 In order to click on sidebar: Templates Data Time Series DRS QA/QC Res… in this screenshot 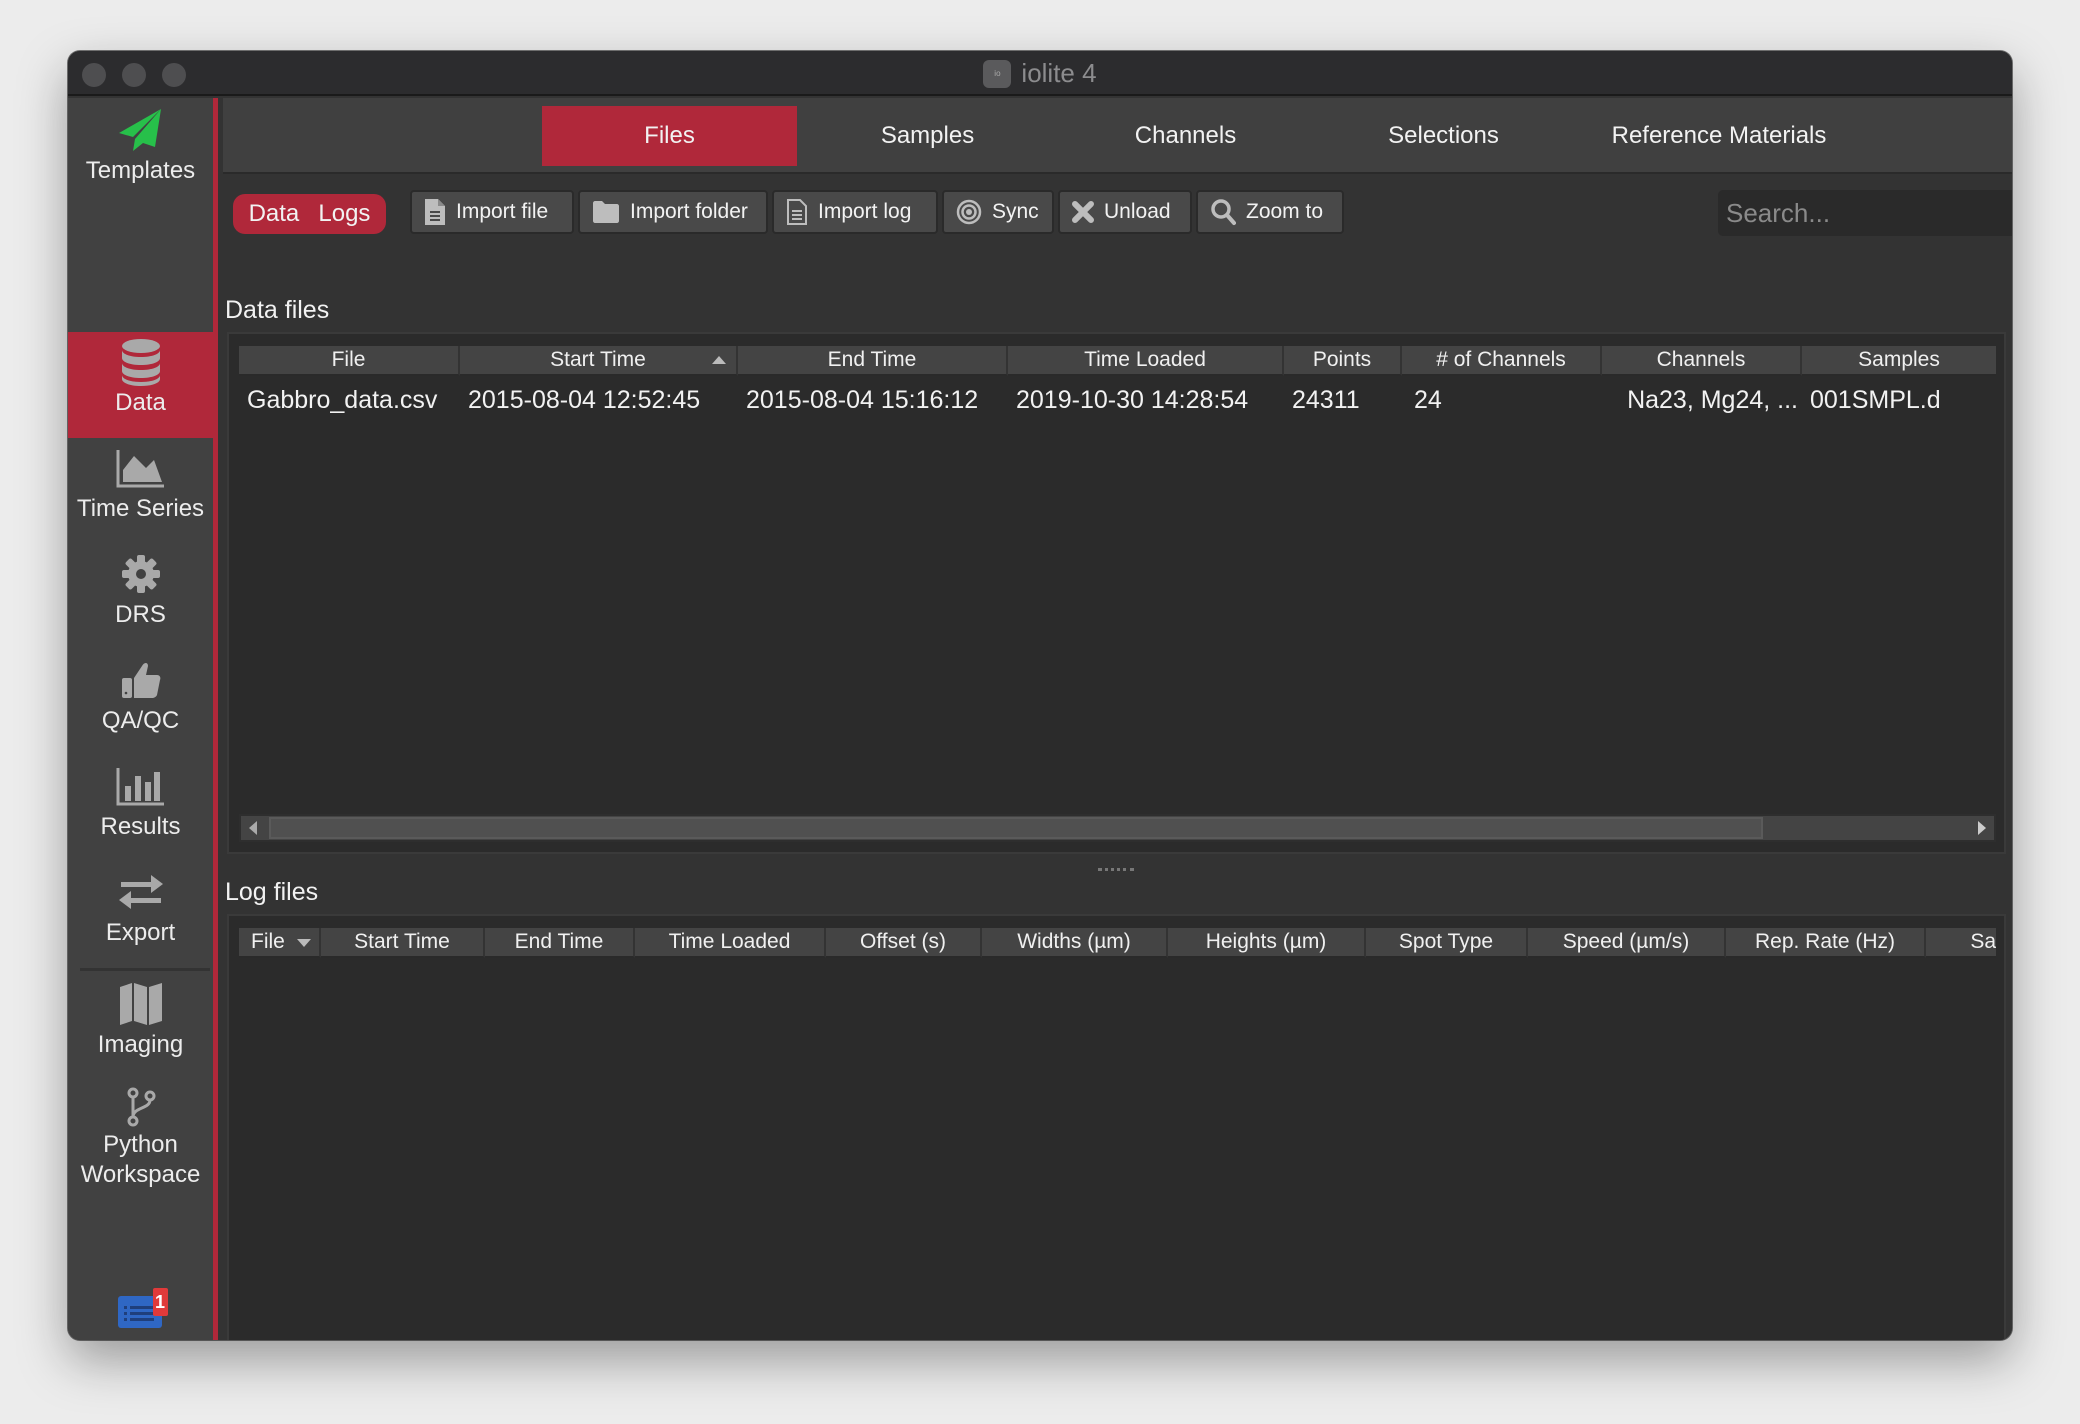, I will do `click(143, 719)`.